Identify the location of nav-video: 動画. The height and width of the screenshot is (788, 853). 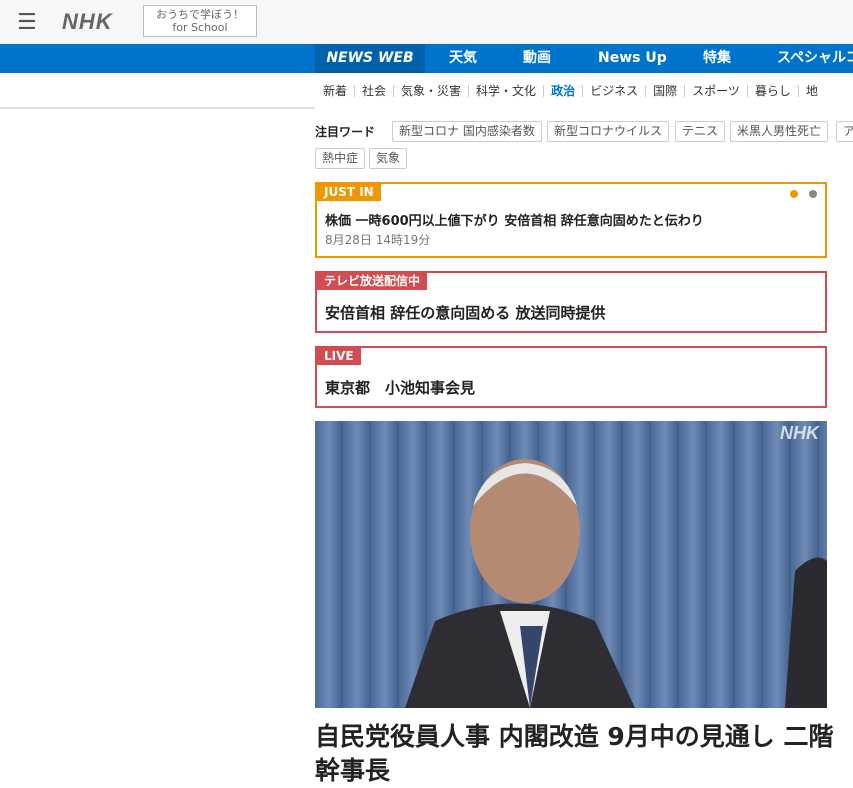
(537, 58).